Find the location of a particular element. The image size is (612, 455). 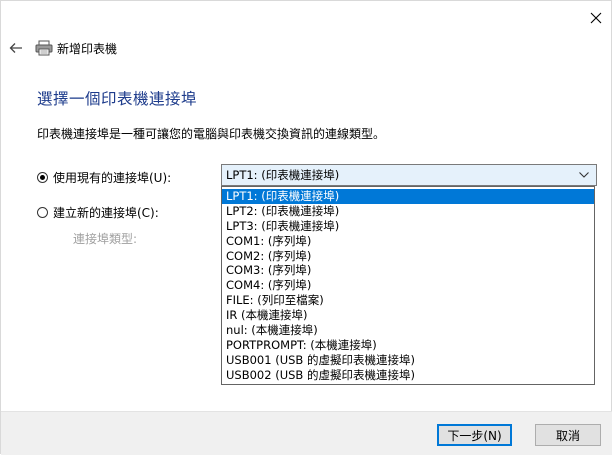

port-option: FILE: (列印至檔案) is located at coordinates (408, 300).